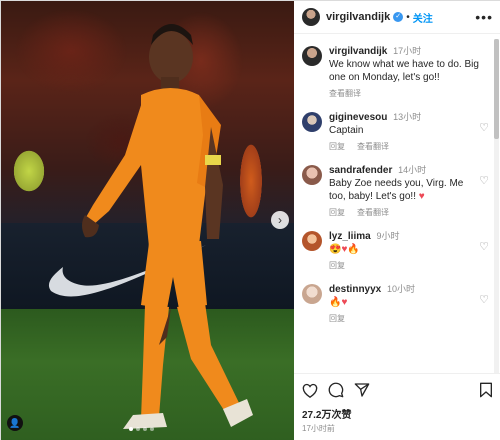 This screenshot has height=440, width=500. I want to click on share-send-icon, so click(362, 390).